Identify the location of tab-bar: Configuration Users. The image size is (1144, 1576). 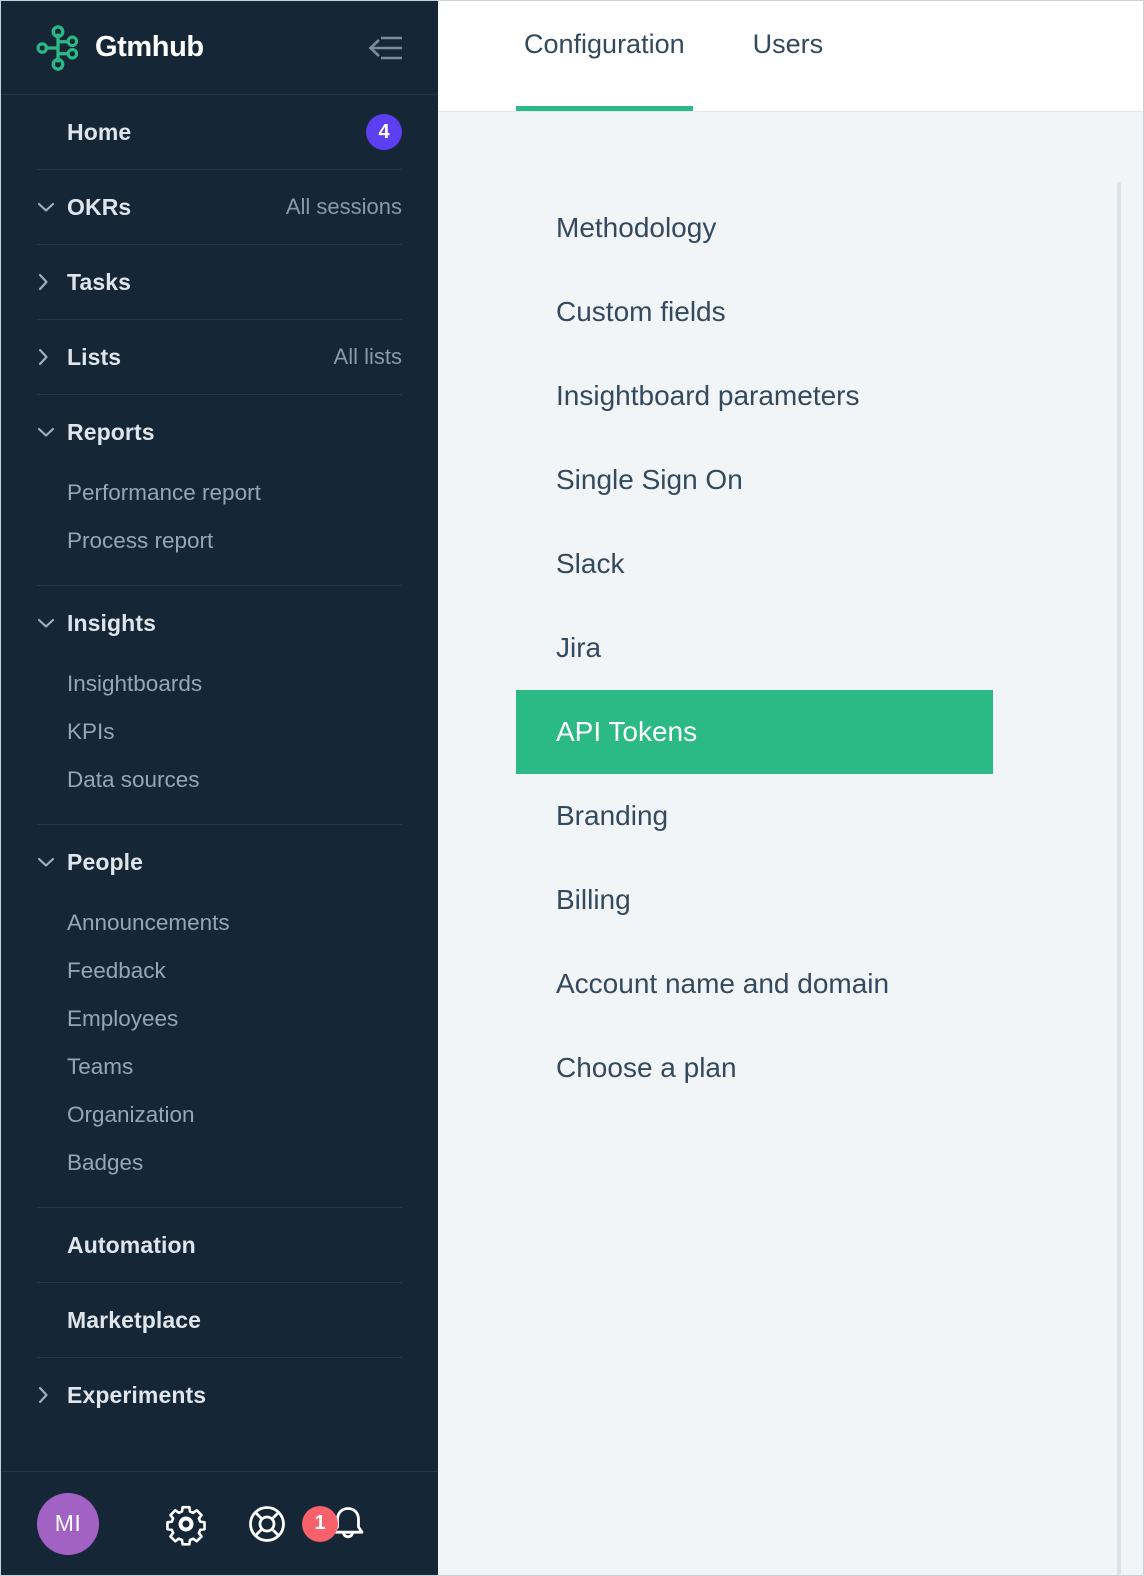
(790, 56).